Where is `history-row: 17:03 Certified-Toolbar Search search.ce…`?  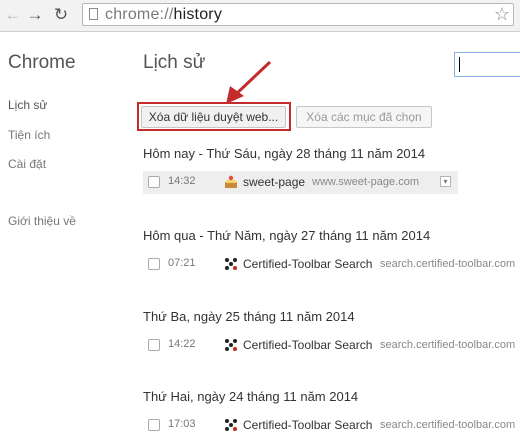
history-row: 17:03 Certified-Toolbar Search search.ce… is located at coordinates (331, 425).